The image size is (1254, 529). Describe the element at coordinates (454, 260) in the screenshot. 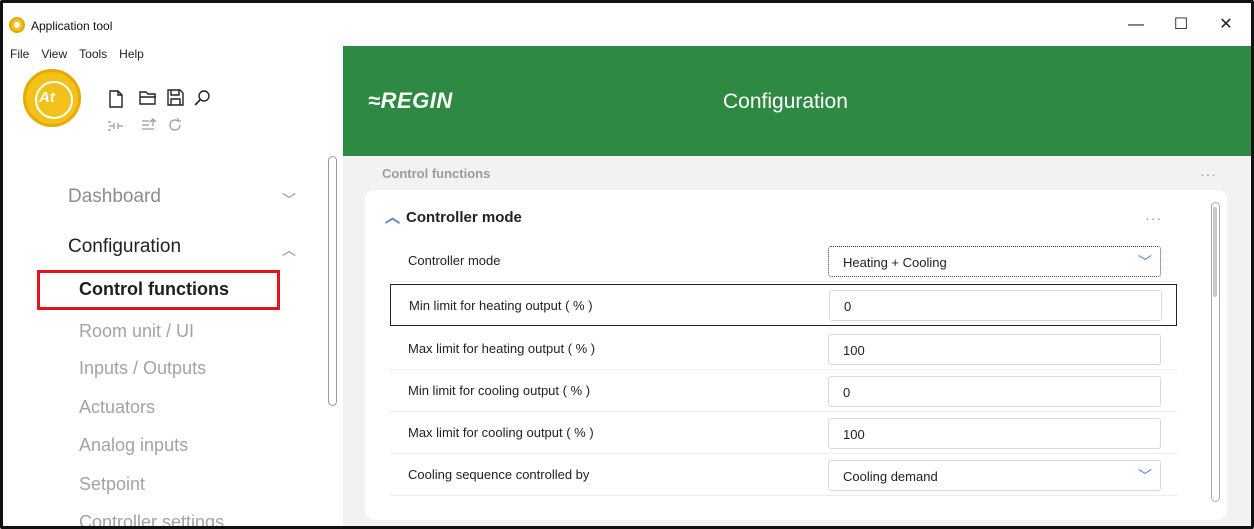

I see `setting-label: Controller mode` at that location.